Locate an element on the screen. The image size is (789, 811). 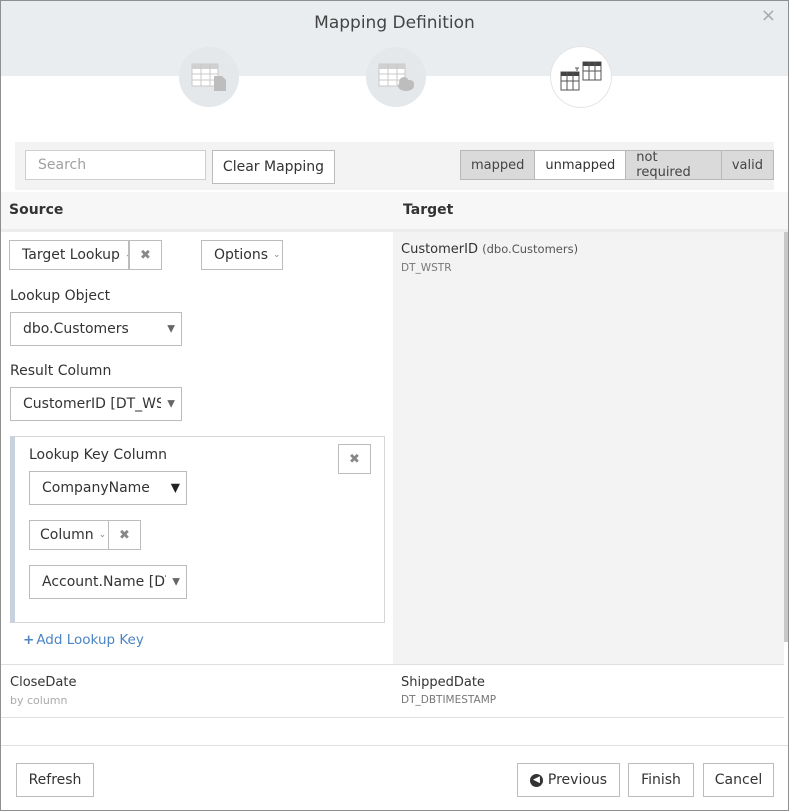
result-column-value: CustomerID [DT_WSTR] is located at coordinates (92, 404).